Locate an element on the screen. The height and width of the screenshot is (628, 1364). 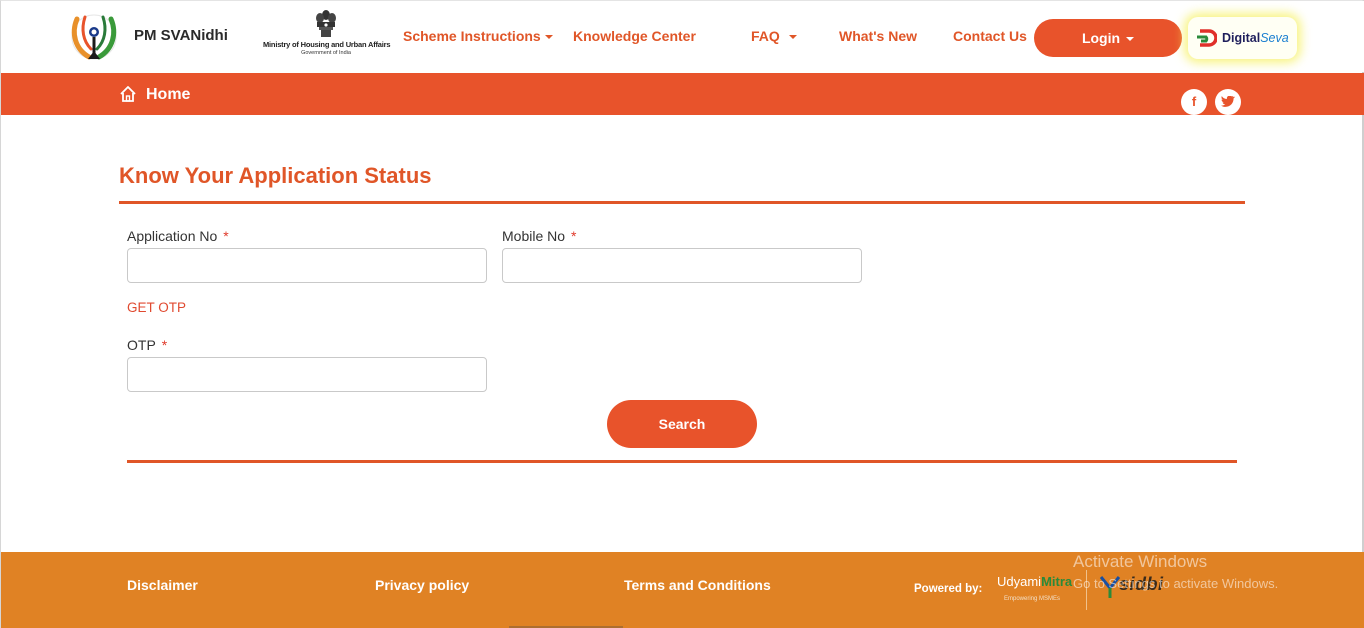
udyami-mitra-logo: UdyamiMitra is located at coordinates (1034, 581).